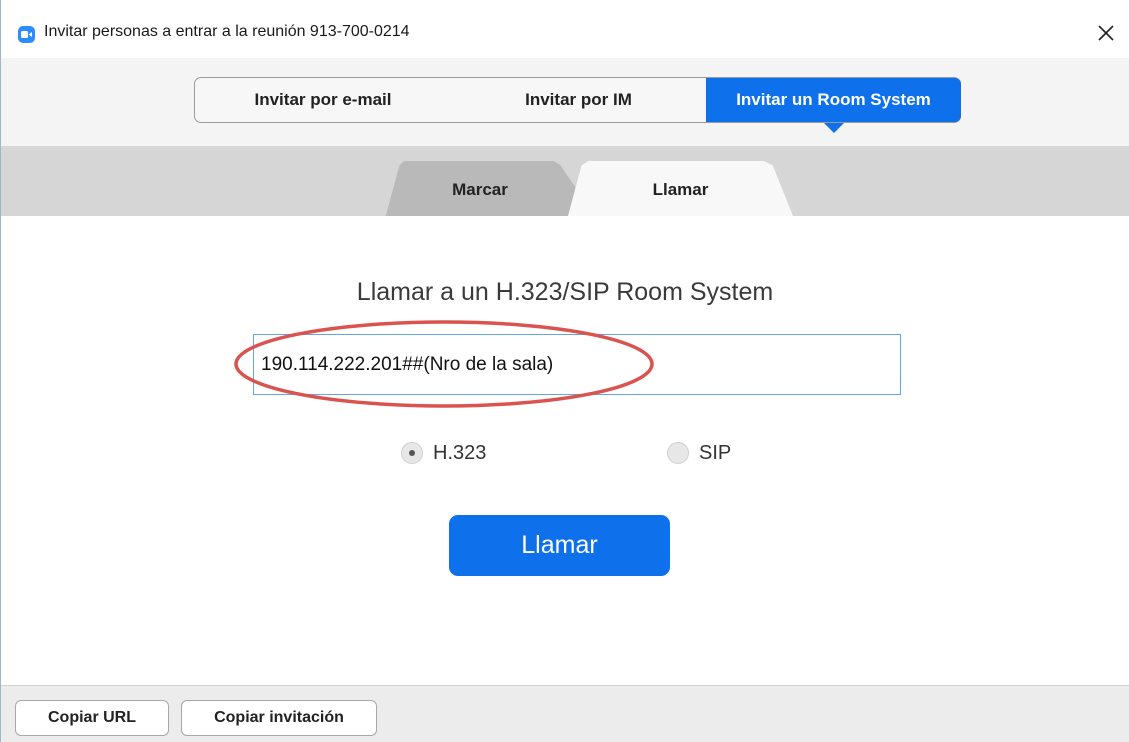 The height and width of the screenshot is (742, 1129). Describe the element at coordinates (565, 292) in the screenshot. I see `panel-heading: Llamar a un H.323/SIP Room System` at that location.